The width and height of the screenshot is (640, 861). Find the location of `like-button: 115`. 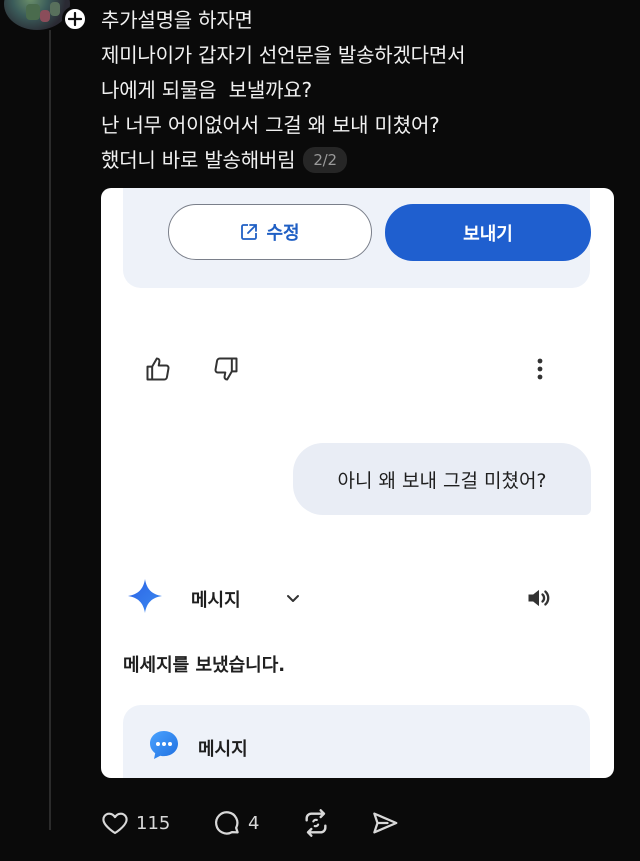

like-button: 115 is located at coordinates (135, 823).